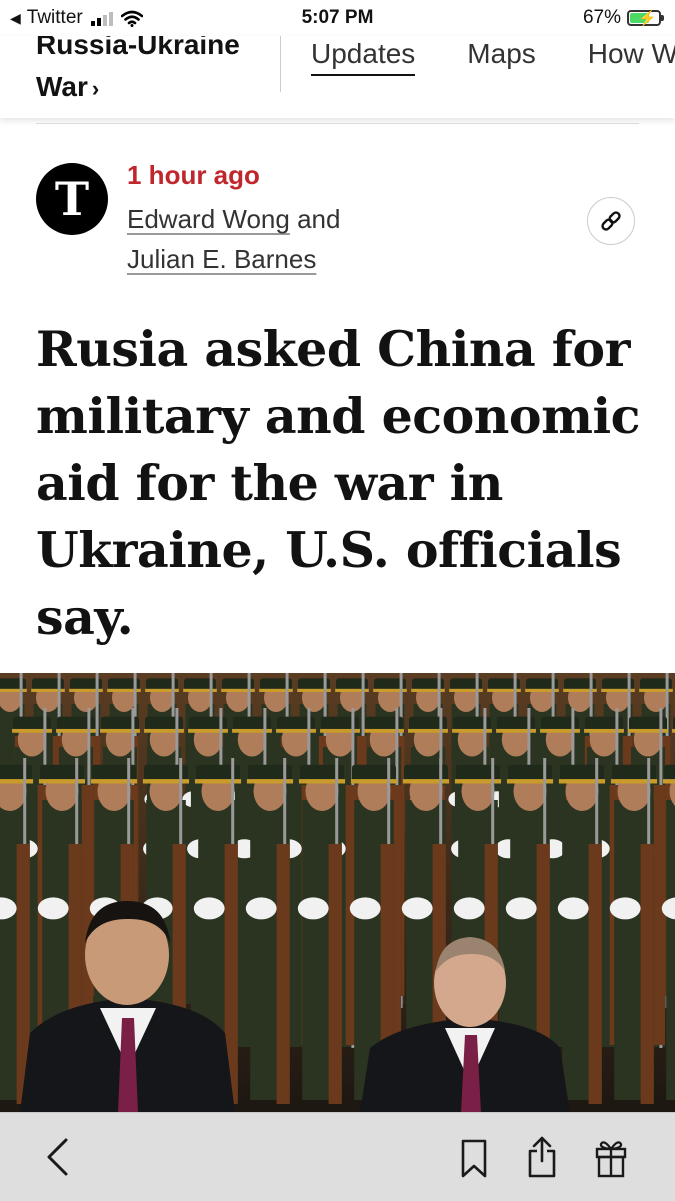 This screenshot has height=1201, width=675. I want to click on status-bar: ◀ Twitter 5:07 PM 67% ⚡, so click(337, 18).